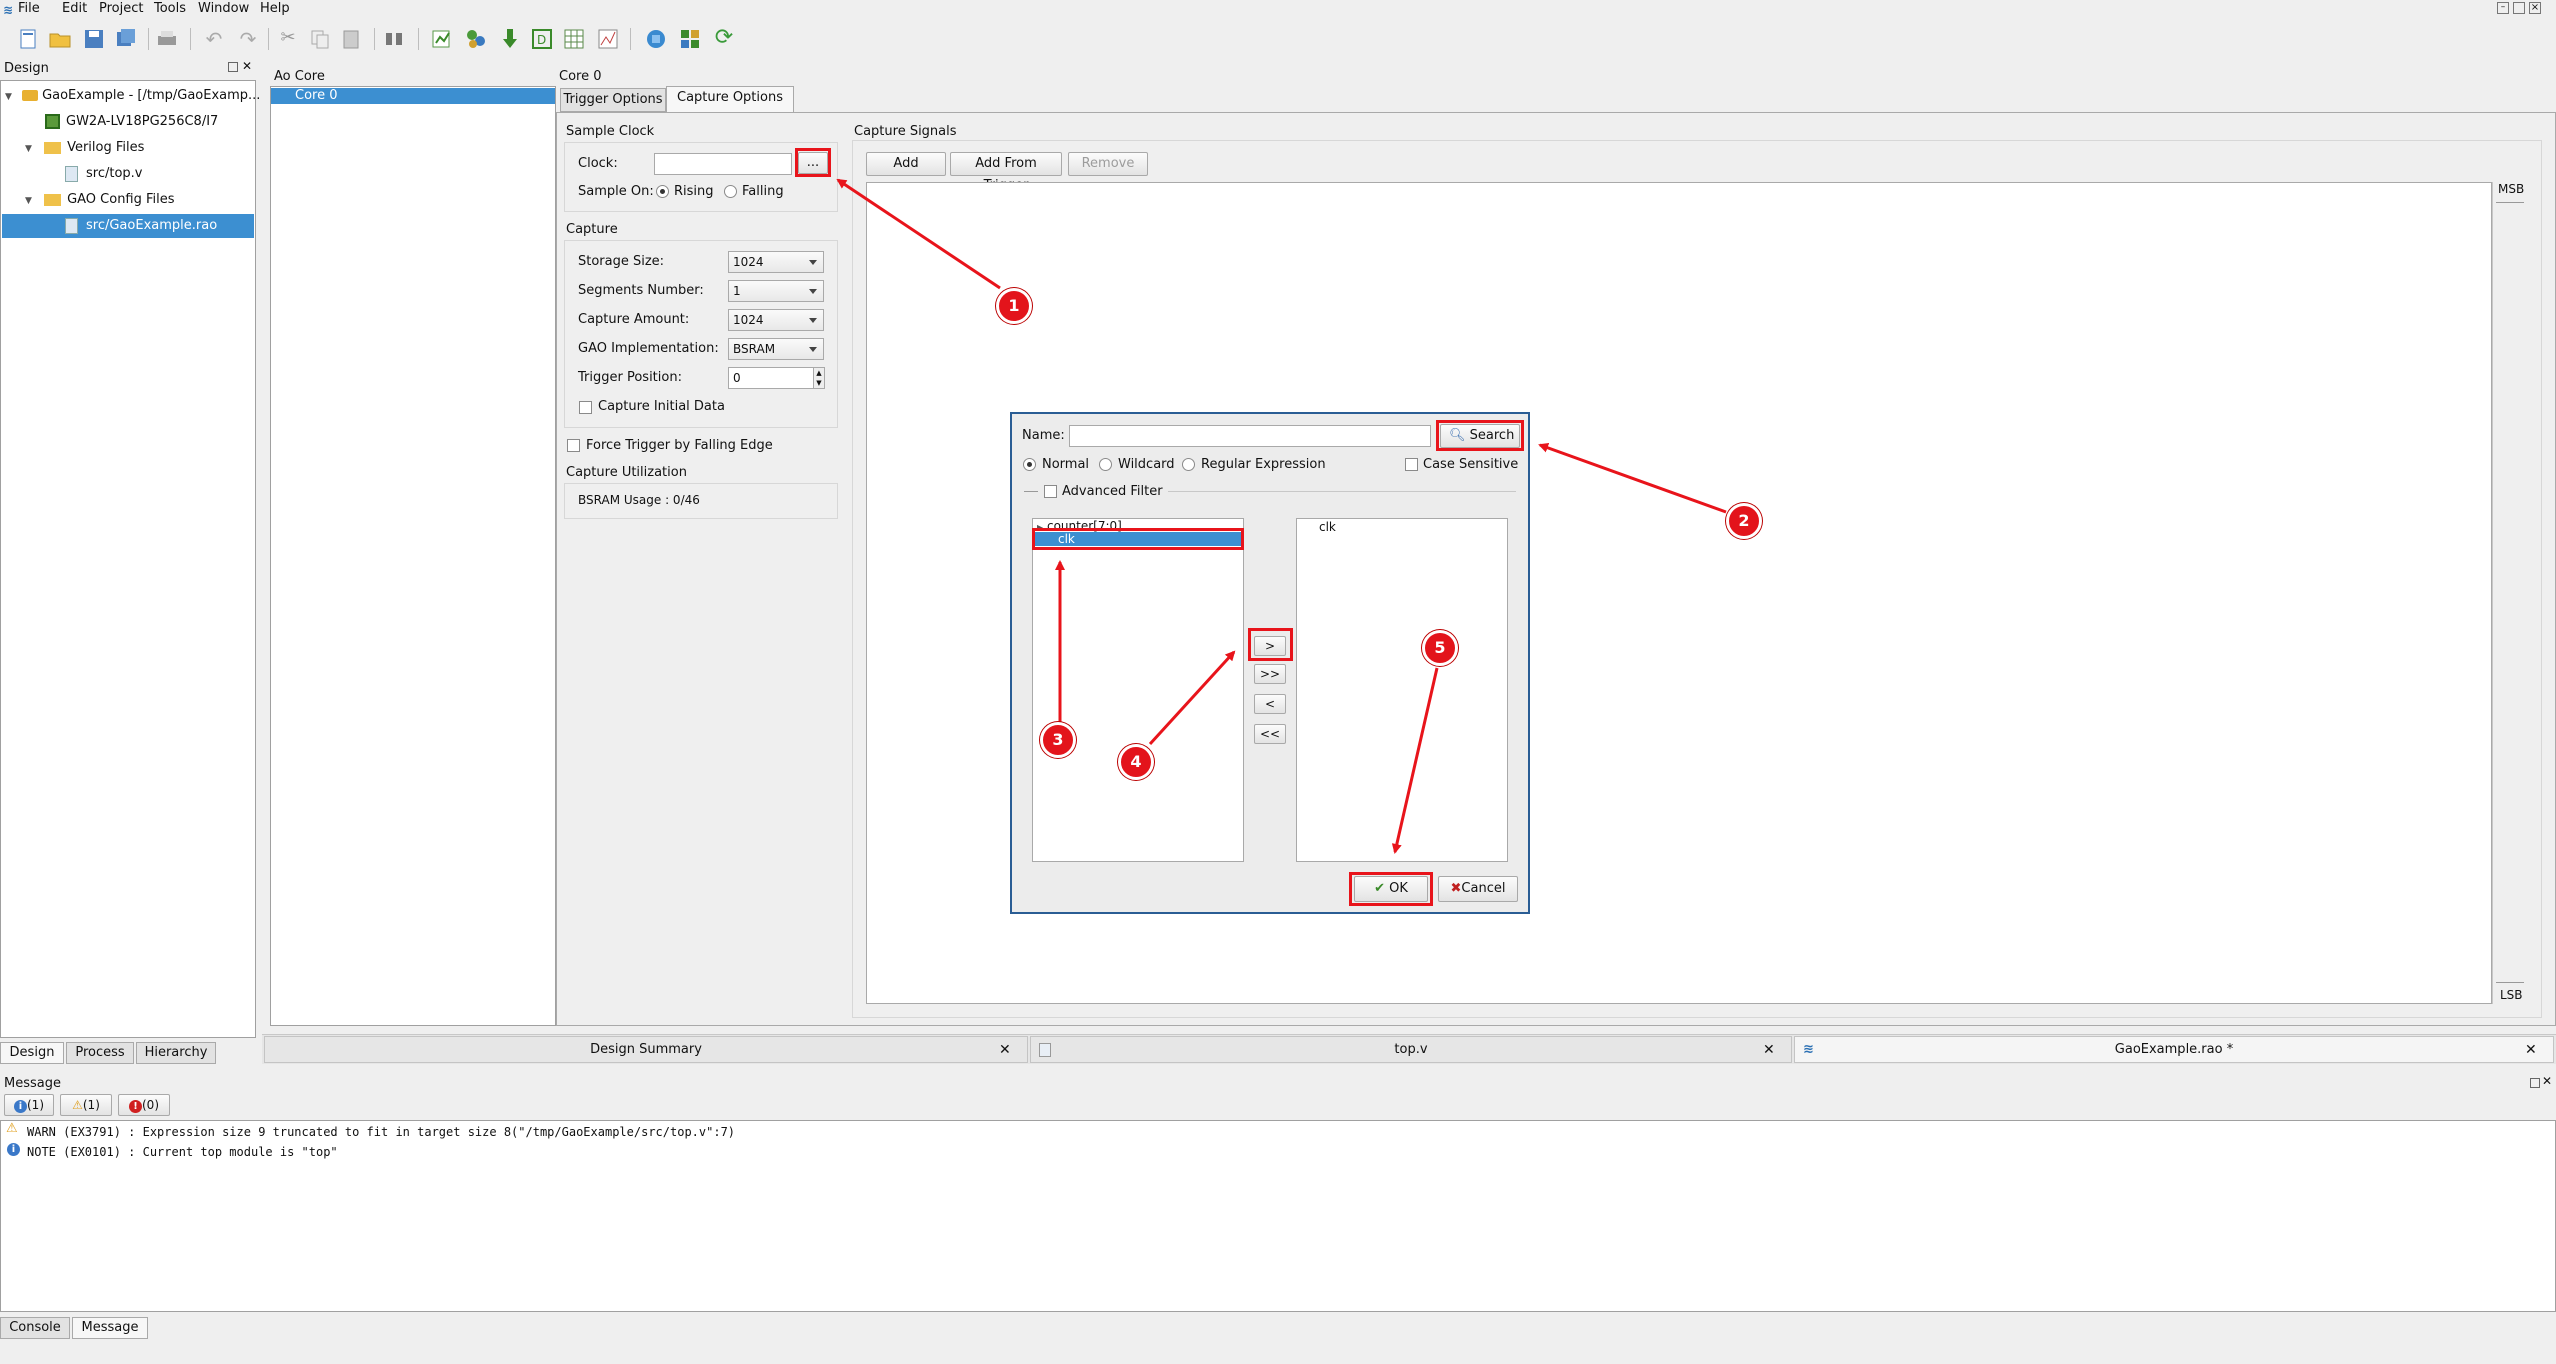 This screenshot has height=1364, width=2556. What do you see at coordinates (1014, 306) in the screenshot?
I see `annotation-badge-1: 1` at bounding box center [1014, 306].